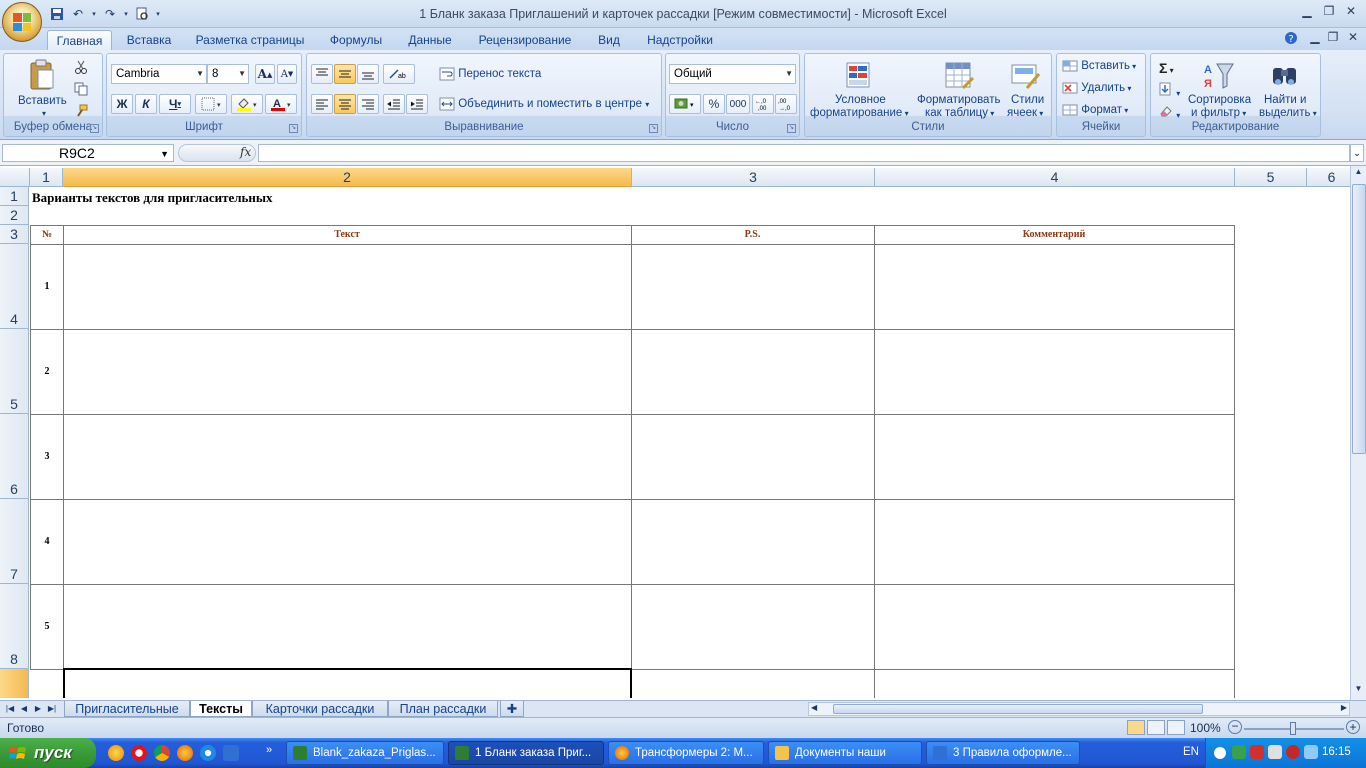 Image resolution: width=1366 pixels, height=768 pixels. What do you see at coordinates (81, 90) in the screenshot?
I see `copy-icon` at bounding box center [81, 90].